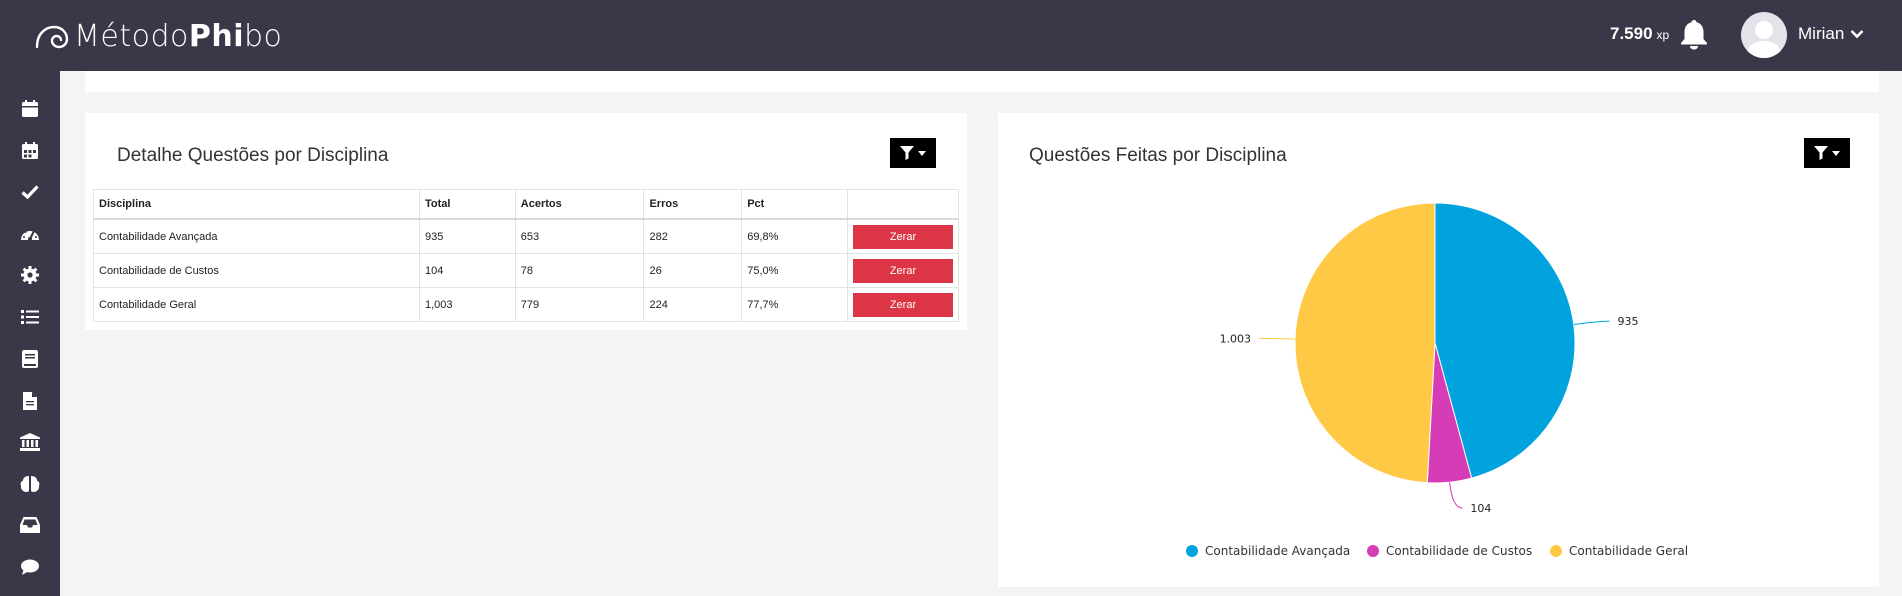 This screenshot has height=596, width=1902. I want to click on file-icon, so click(30, 401).